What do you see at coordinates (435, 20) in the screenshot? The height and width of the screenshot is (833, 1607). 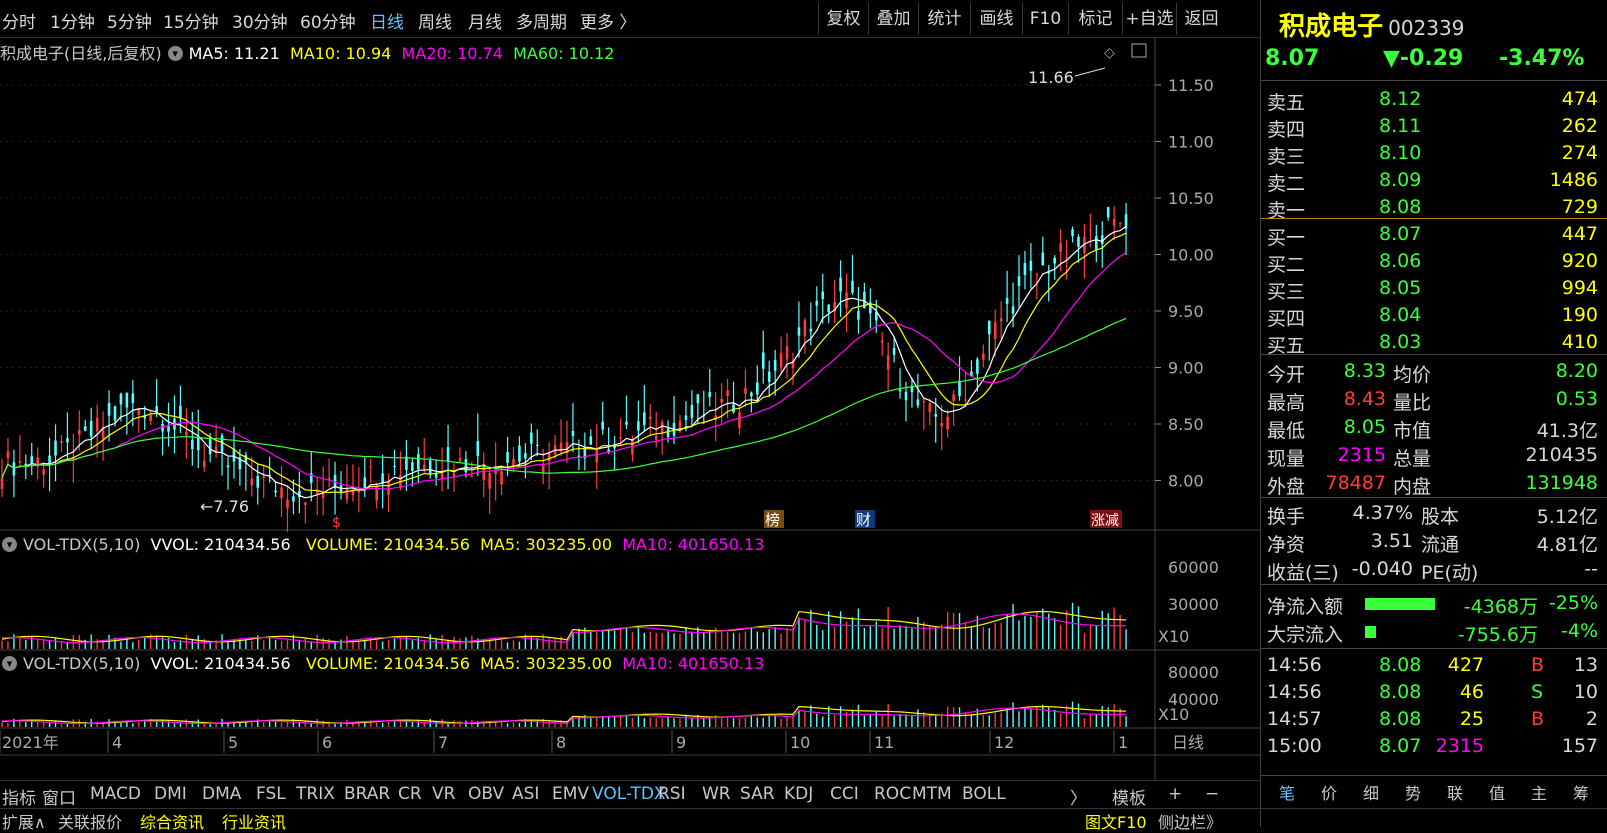 I see `period-tab: 周线` at bounding box center [435, 20].